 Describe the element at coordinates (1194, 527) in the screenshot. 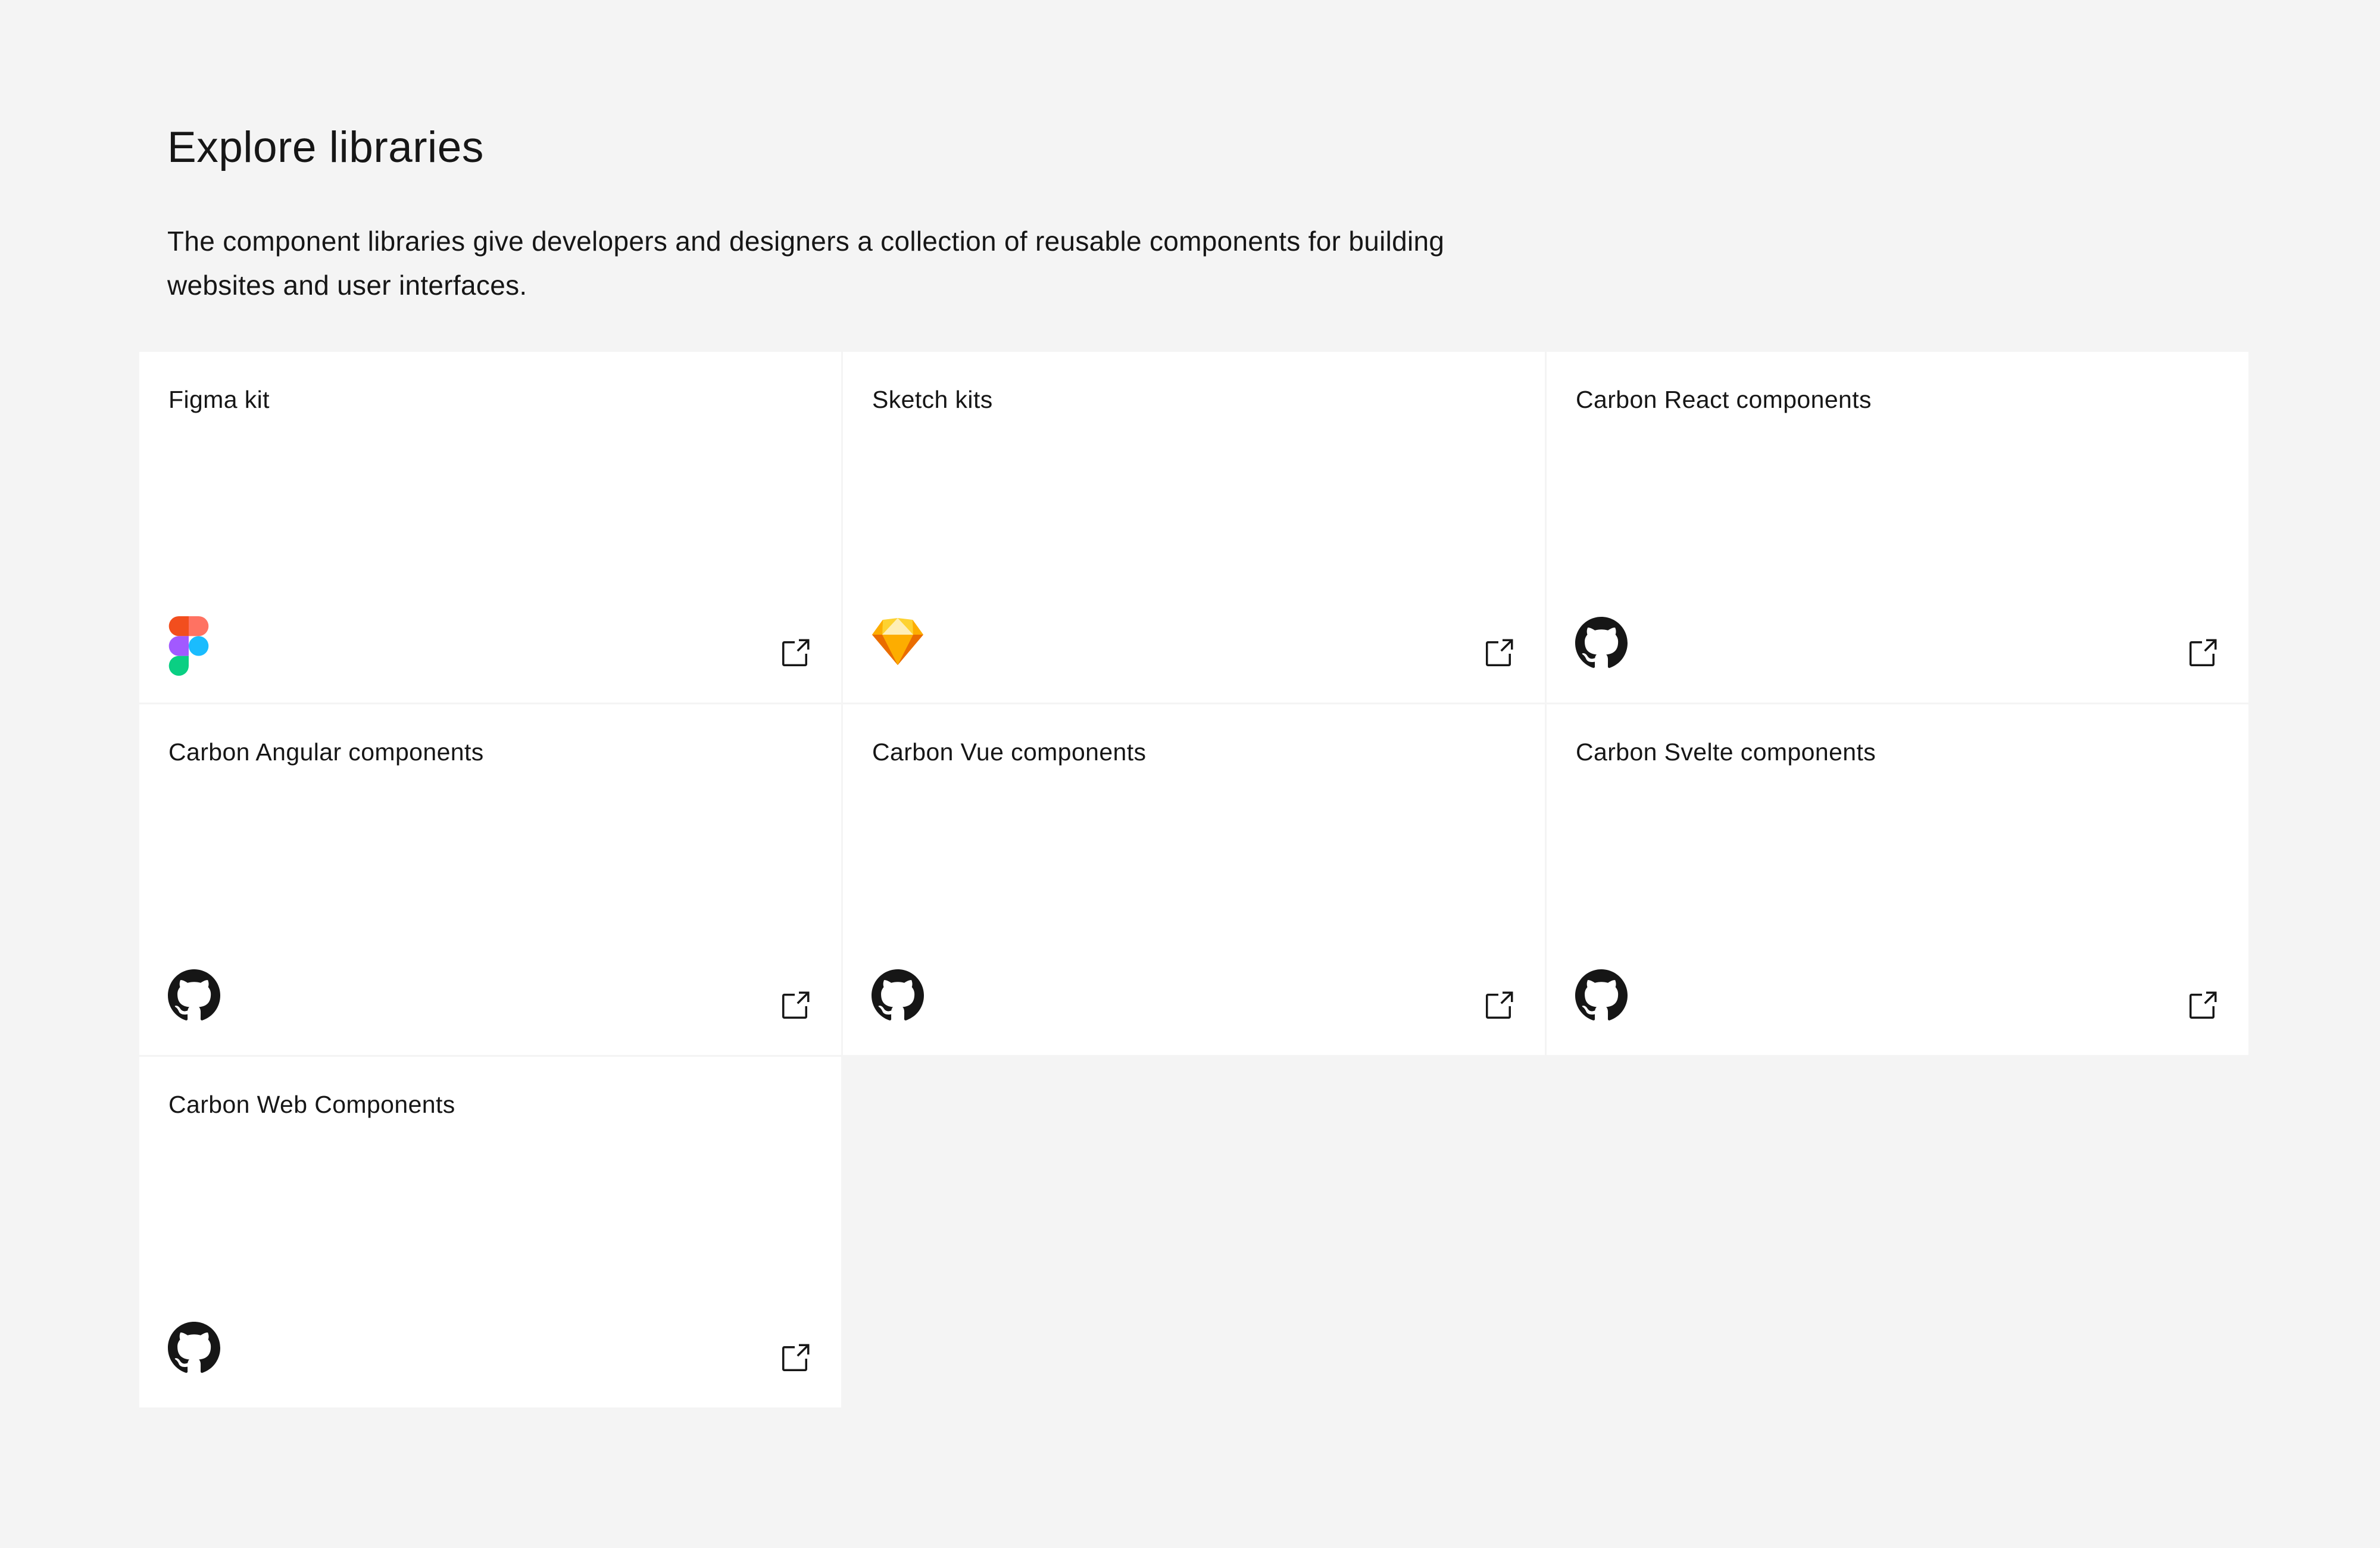

I see `tile-sketch-kits: Sketch kits` at that location.